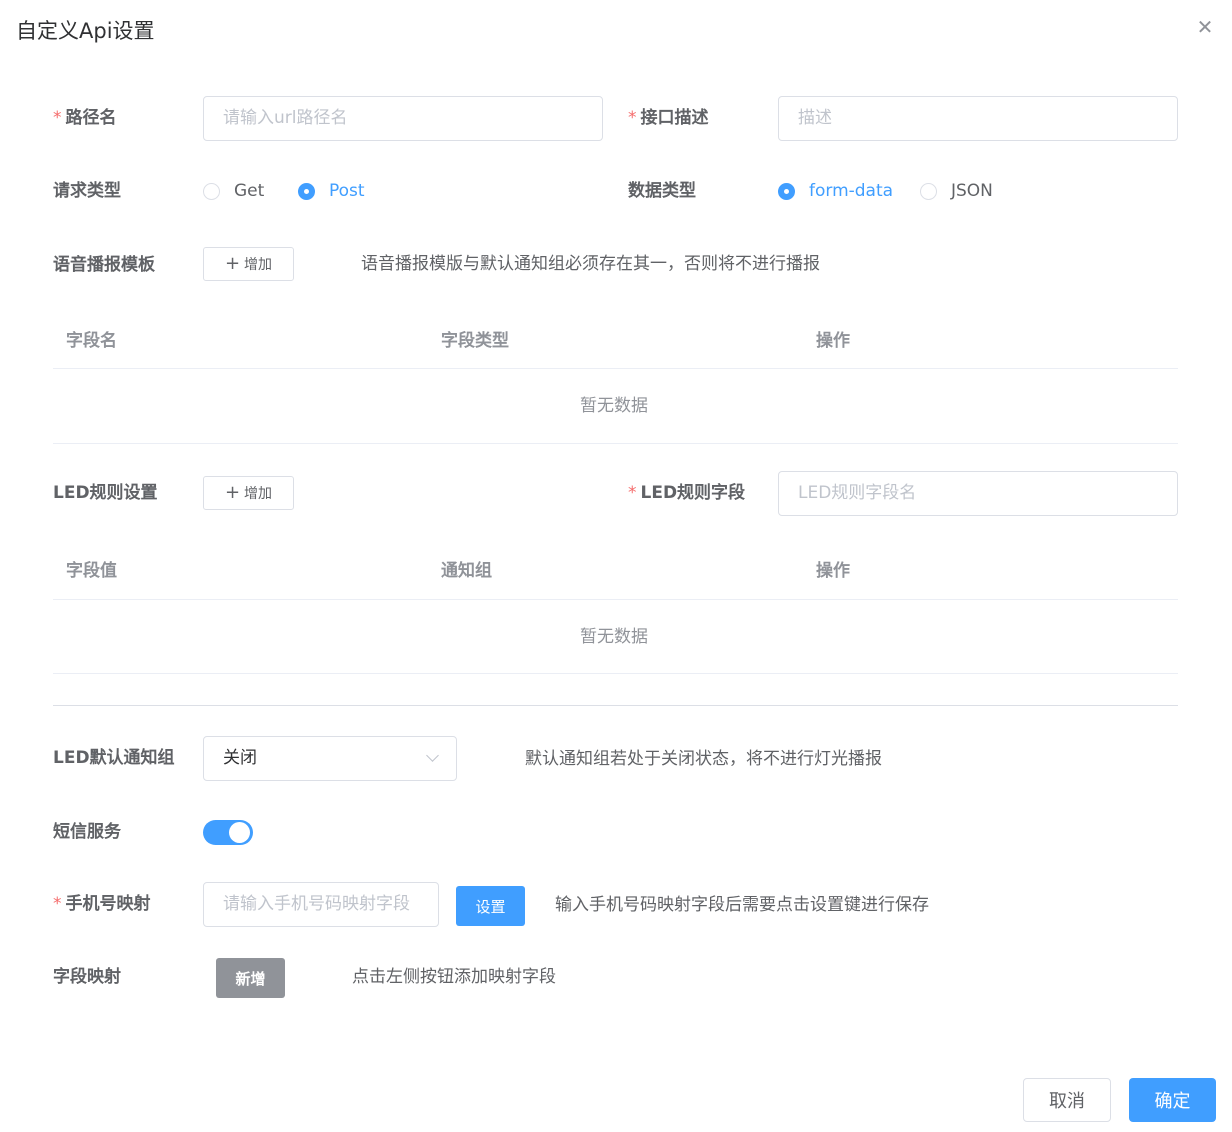 Image resolution: width=1232 pixels, height=1132 pixels. Describe the element at coordinates (490, 906) in the screenshot. I see `phone-mapping-set-button: 设置` at that location.